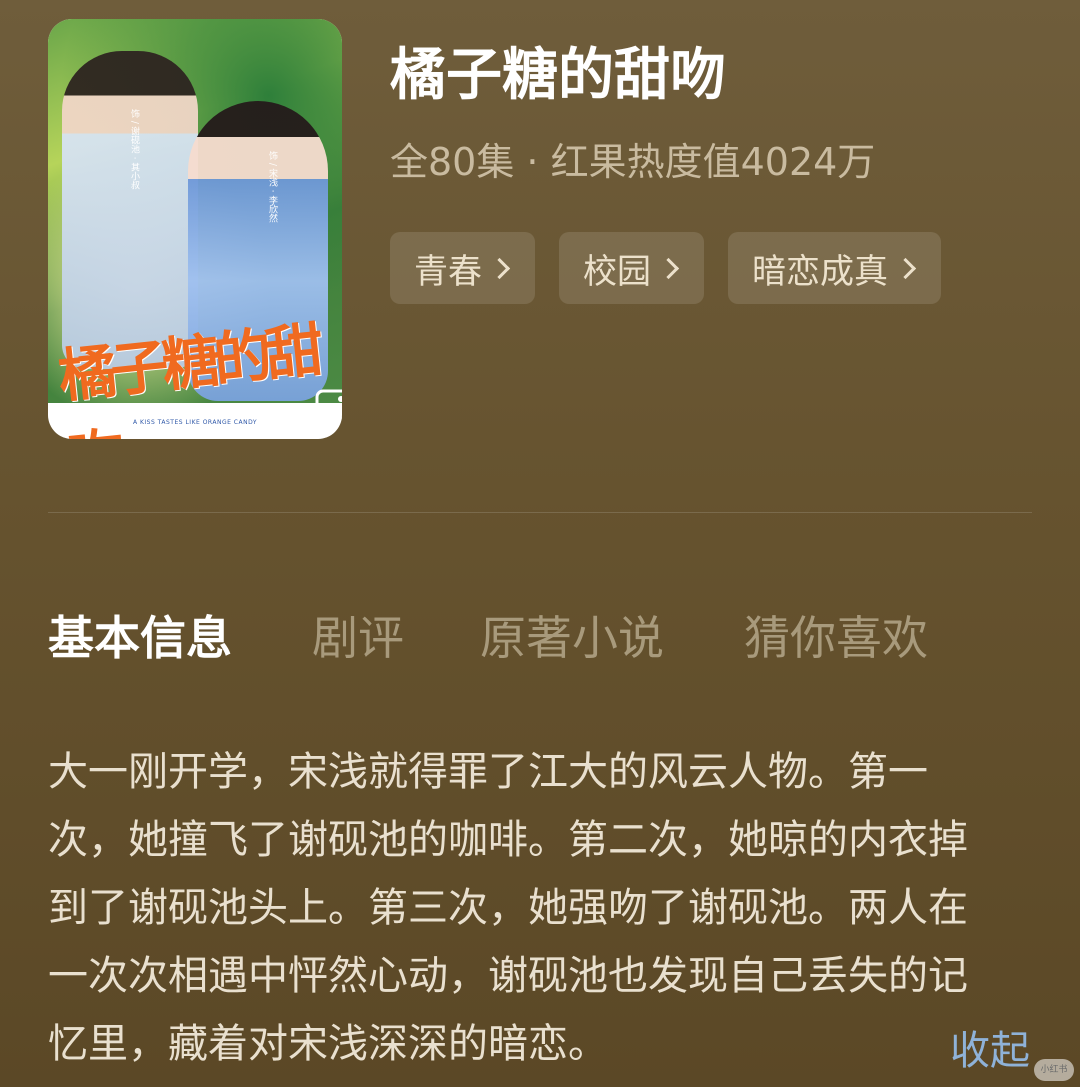  I want to click on genre-tag-list: 青春 校园 暗恋成真, so click(665, 268).